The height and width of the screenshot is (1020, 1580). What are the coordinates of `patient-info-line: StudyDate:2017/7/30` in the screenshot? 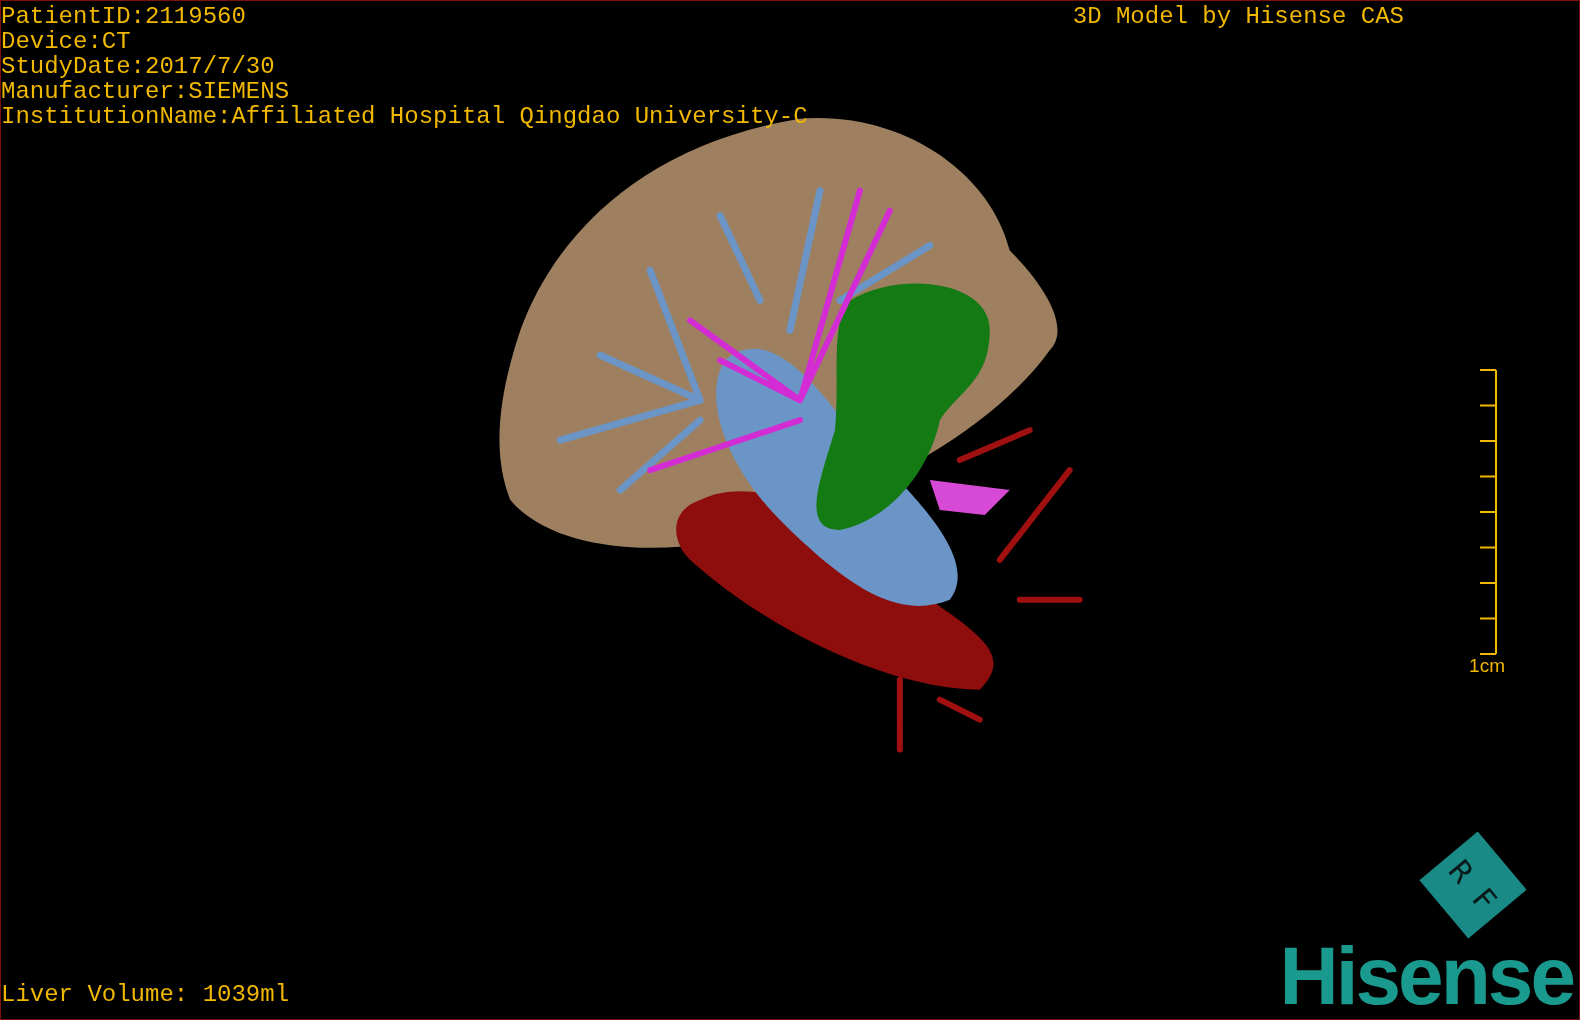 It's located at (138, 66).